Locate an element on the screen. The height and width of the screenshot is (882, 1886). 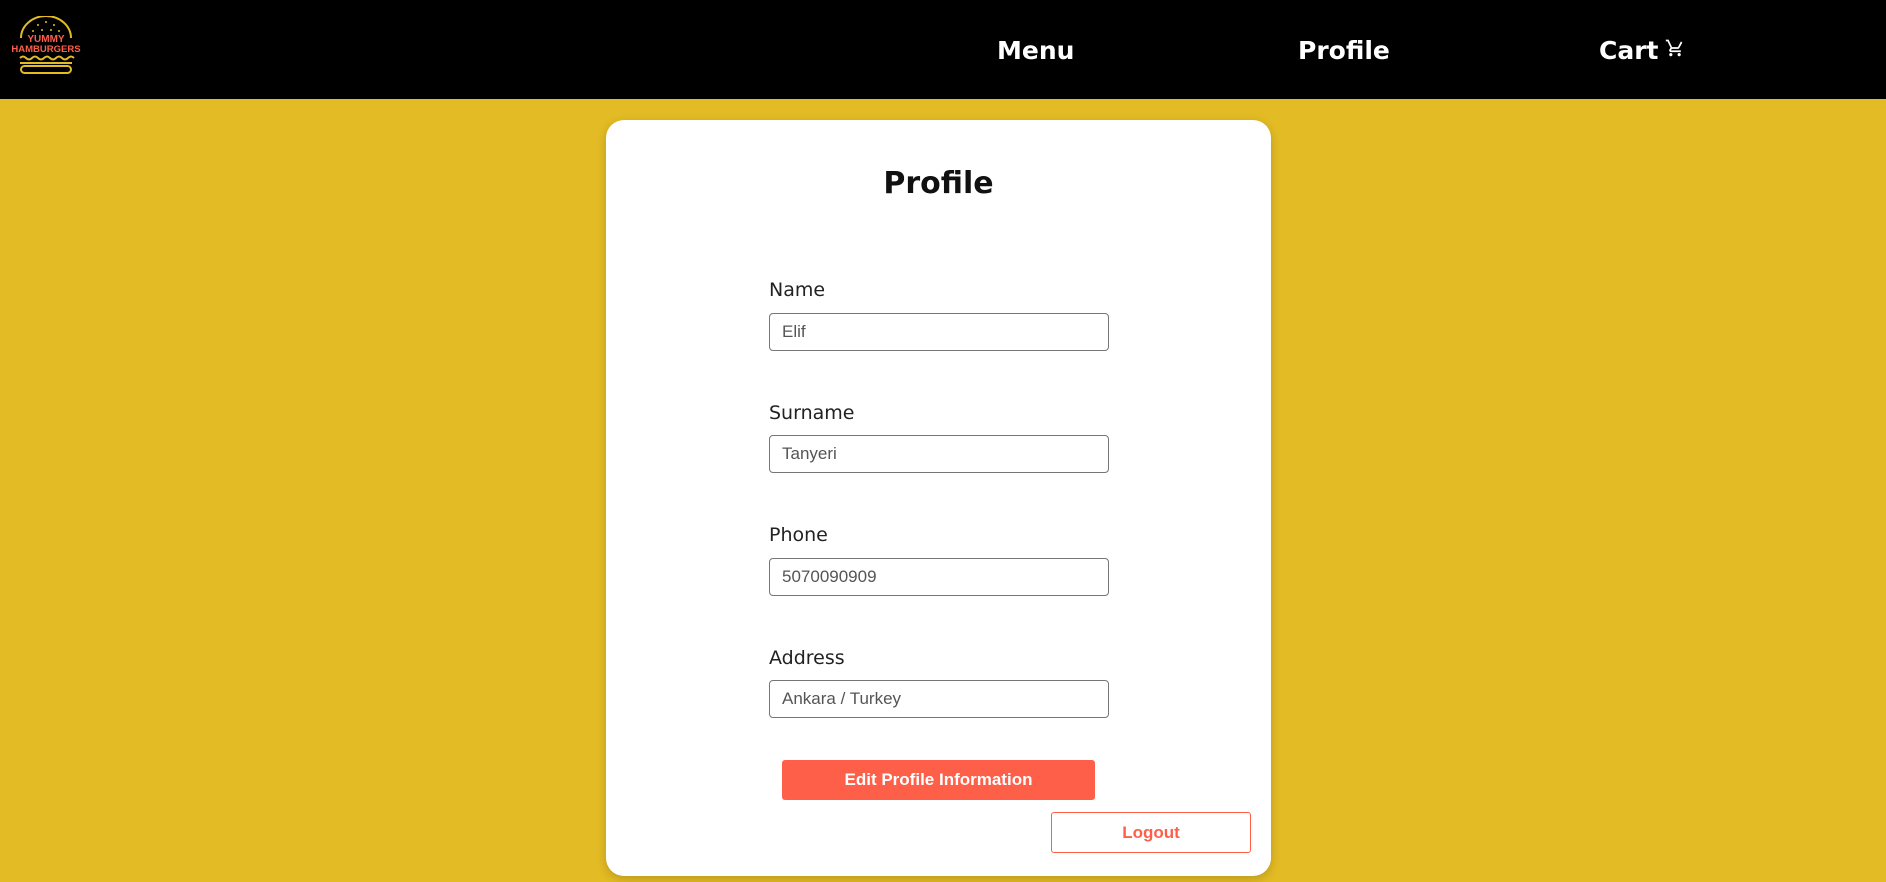
edit-profile-button: Edit Profile Information is located at coordinates (938, 780).